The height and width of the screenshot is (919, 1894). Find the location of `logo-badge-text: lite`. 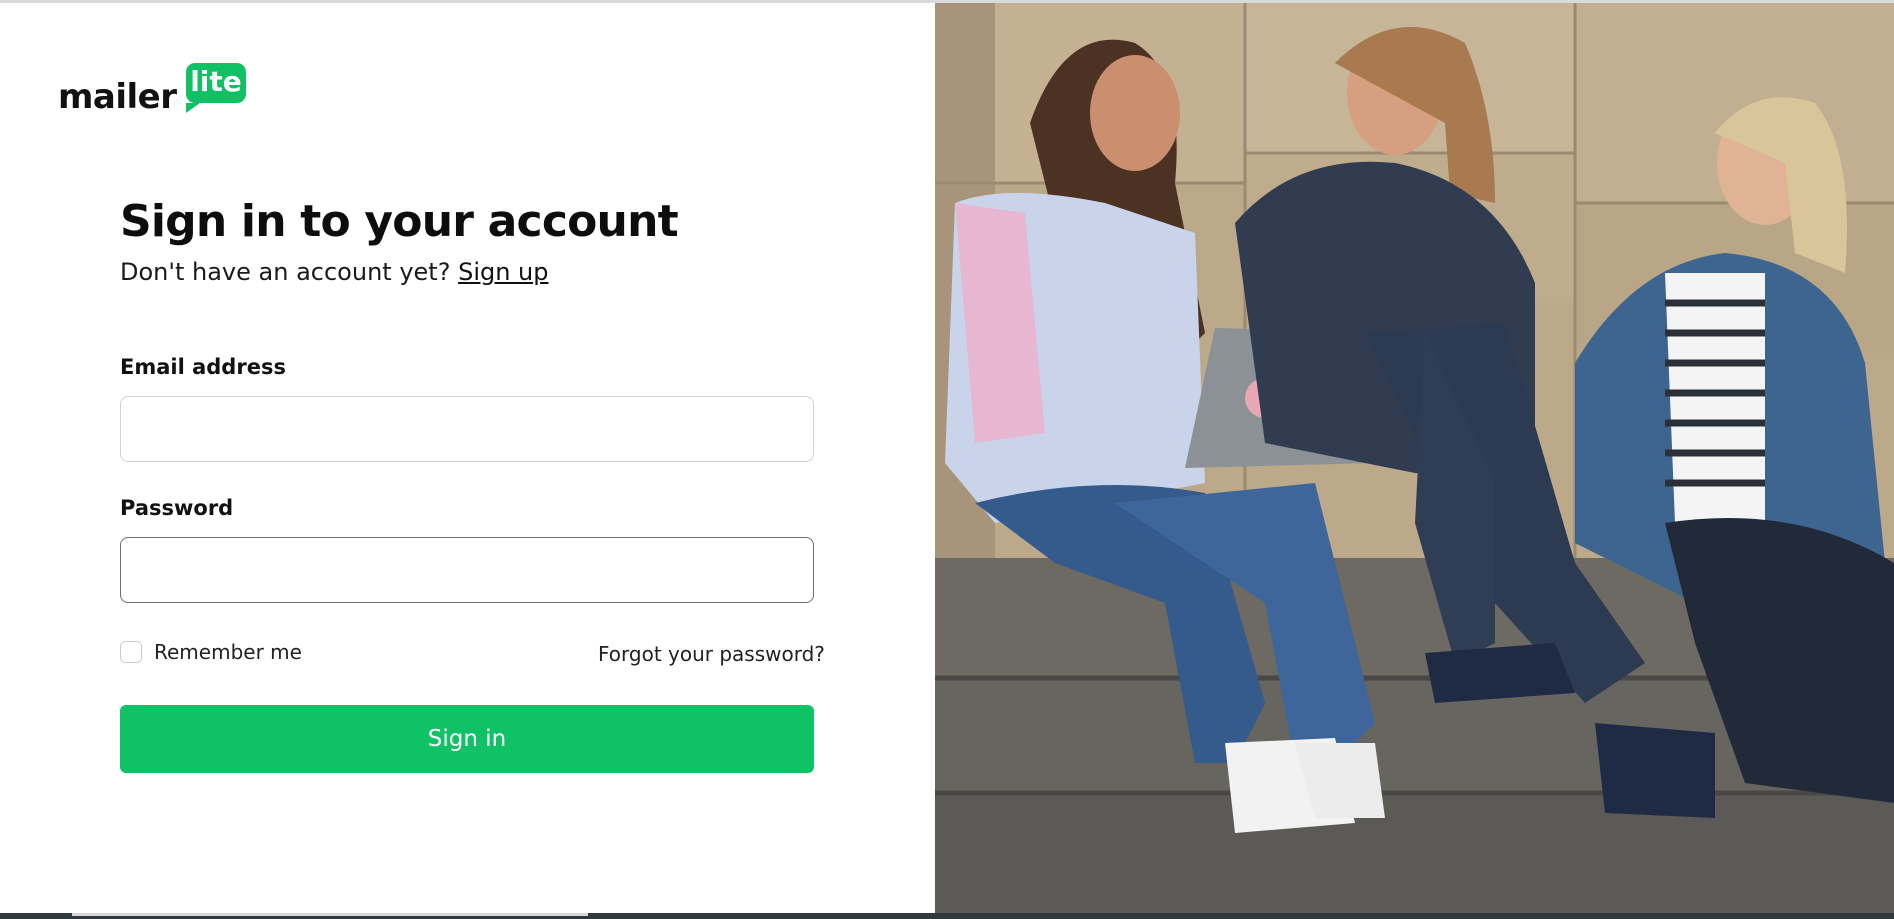

logo-badge-text: lite is located at coordinates (216, 81).